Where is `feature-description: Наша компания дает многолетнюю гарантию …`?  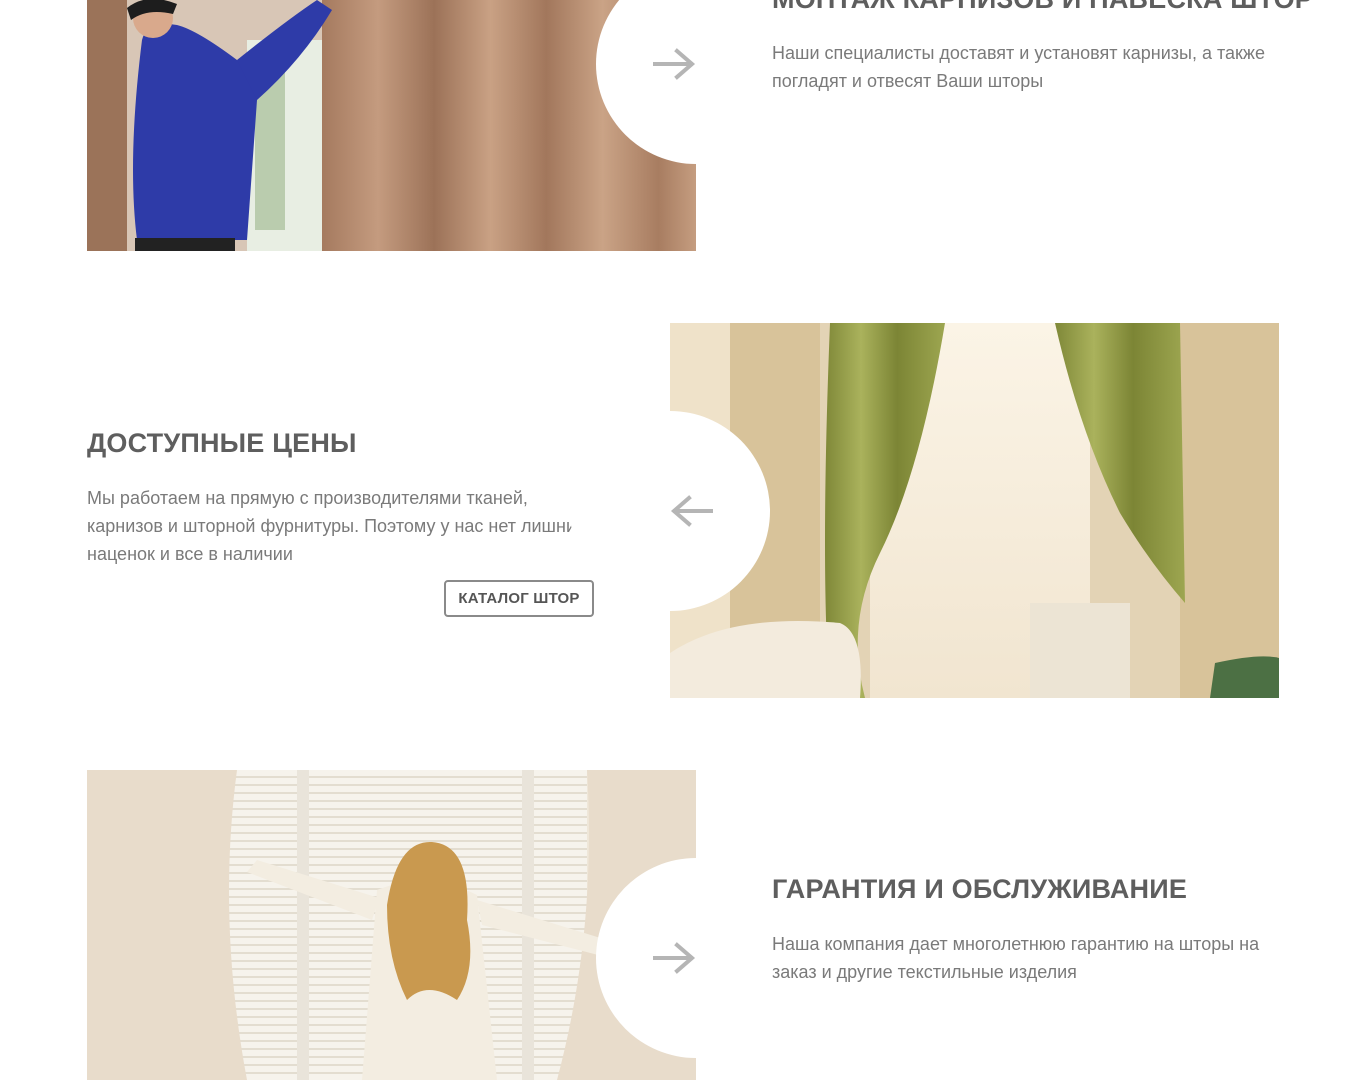
feature-description: Наша компания дает многолетнюю гарантию … is located at coordinates (1016, 958).